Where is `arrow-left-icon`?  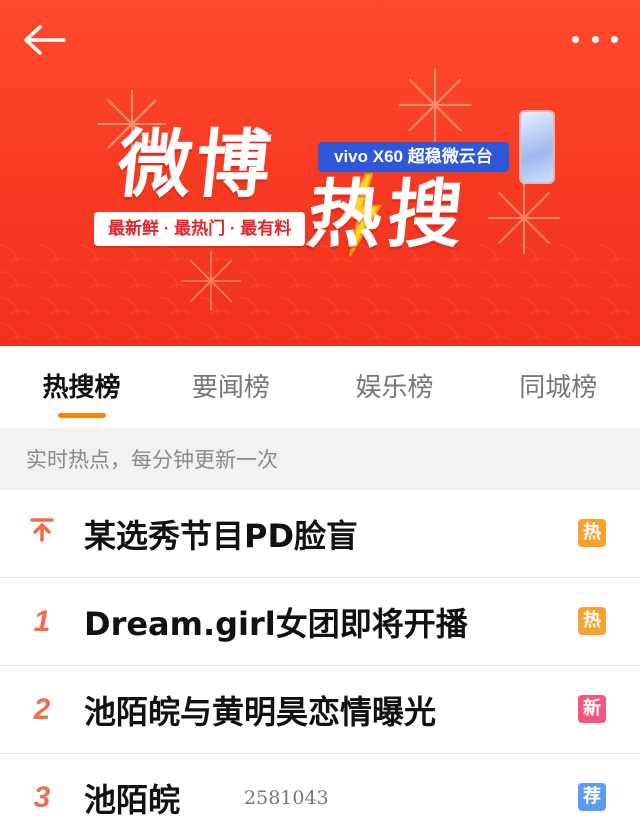
arrow-left-icon is located at coordinates (45, 40).